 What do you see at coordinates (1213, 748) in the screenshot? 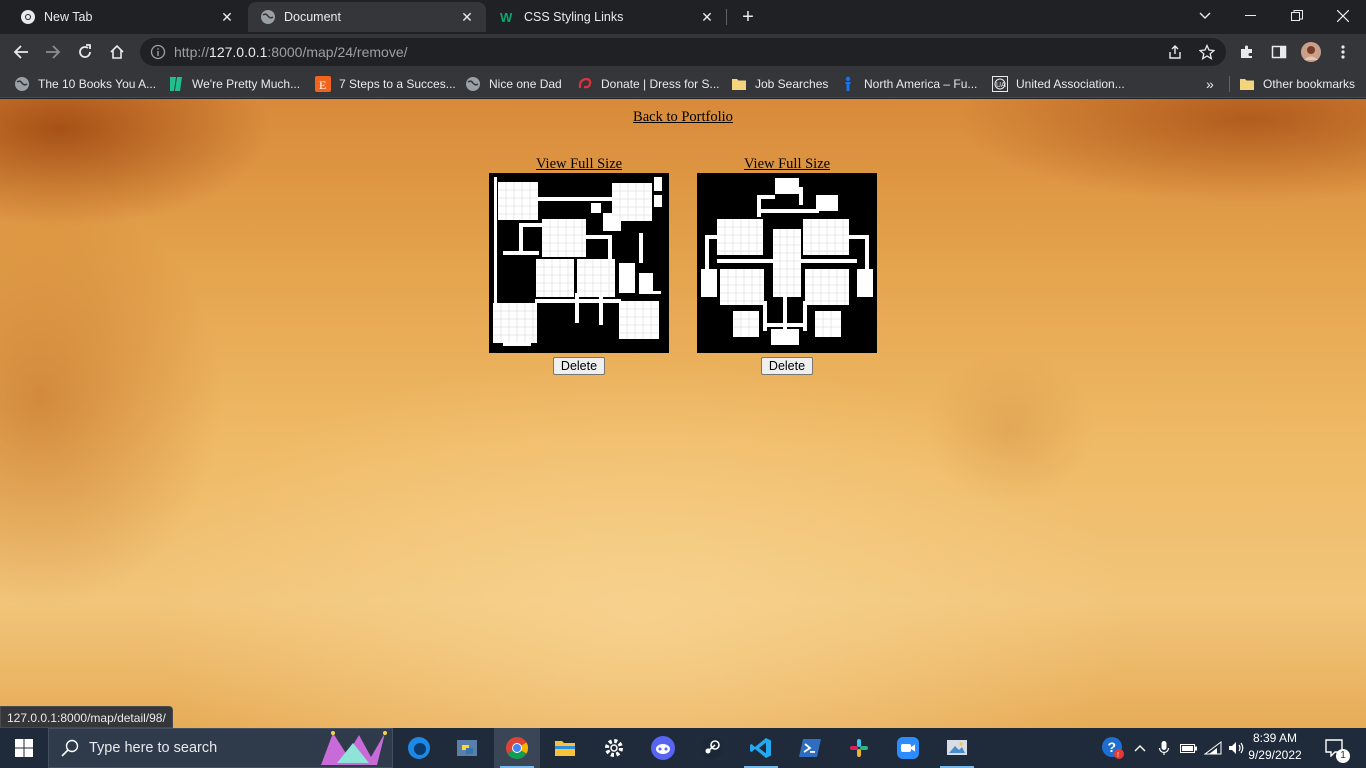
I see `wifi-tray-button` at bounding box center [1213, 748].